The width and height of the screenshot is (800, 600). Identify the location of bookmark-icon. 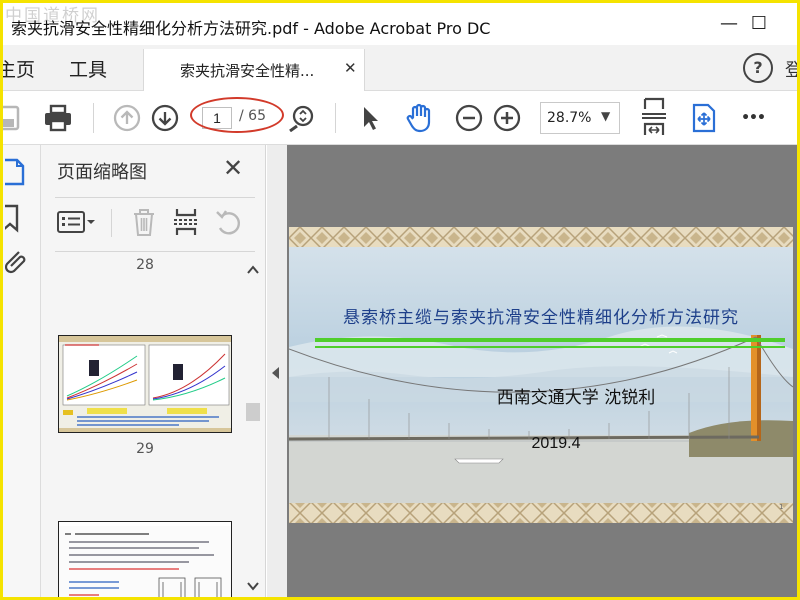
(18, 218).